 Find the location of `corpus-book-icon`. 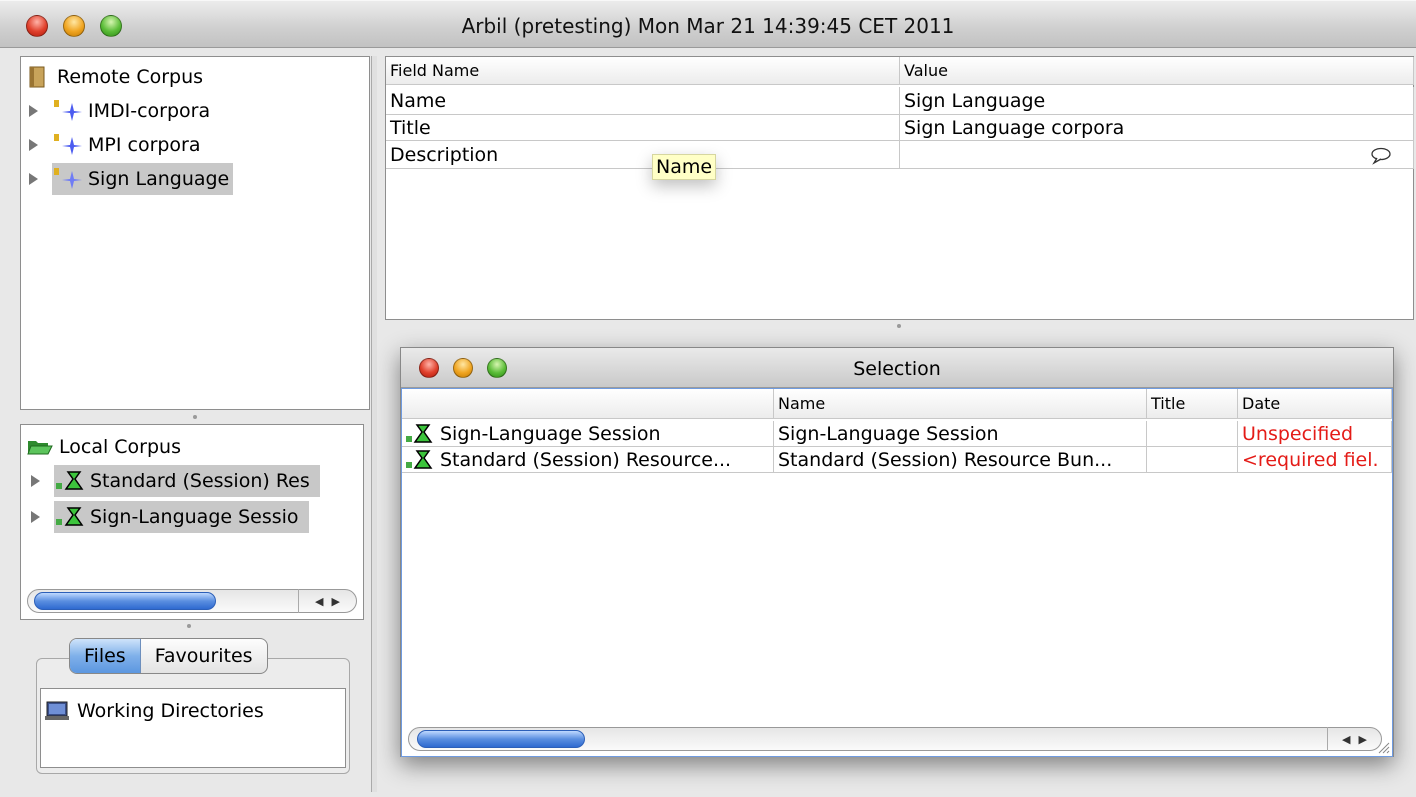

corpus-book-icon is located at coordinates (37, 77).